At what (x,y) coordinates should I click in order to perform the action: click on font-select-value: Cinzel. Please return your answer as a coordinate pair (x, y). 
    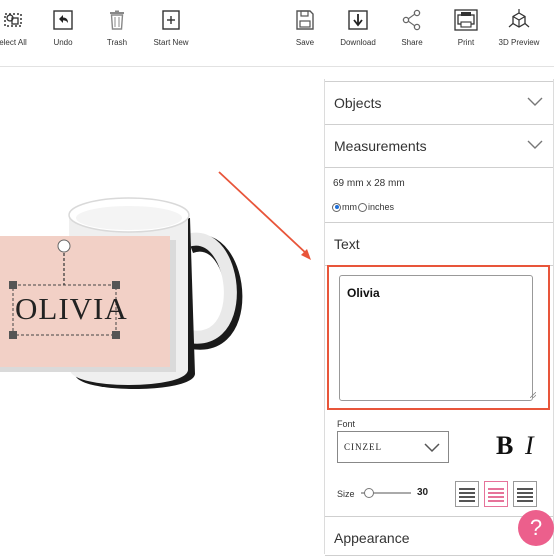
    Looking at the image, I should click on (363, 447).